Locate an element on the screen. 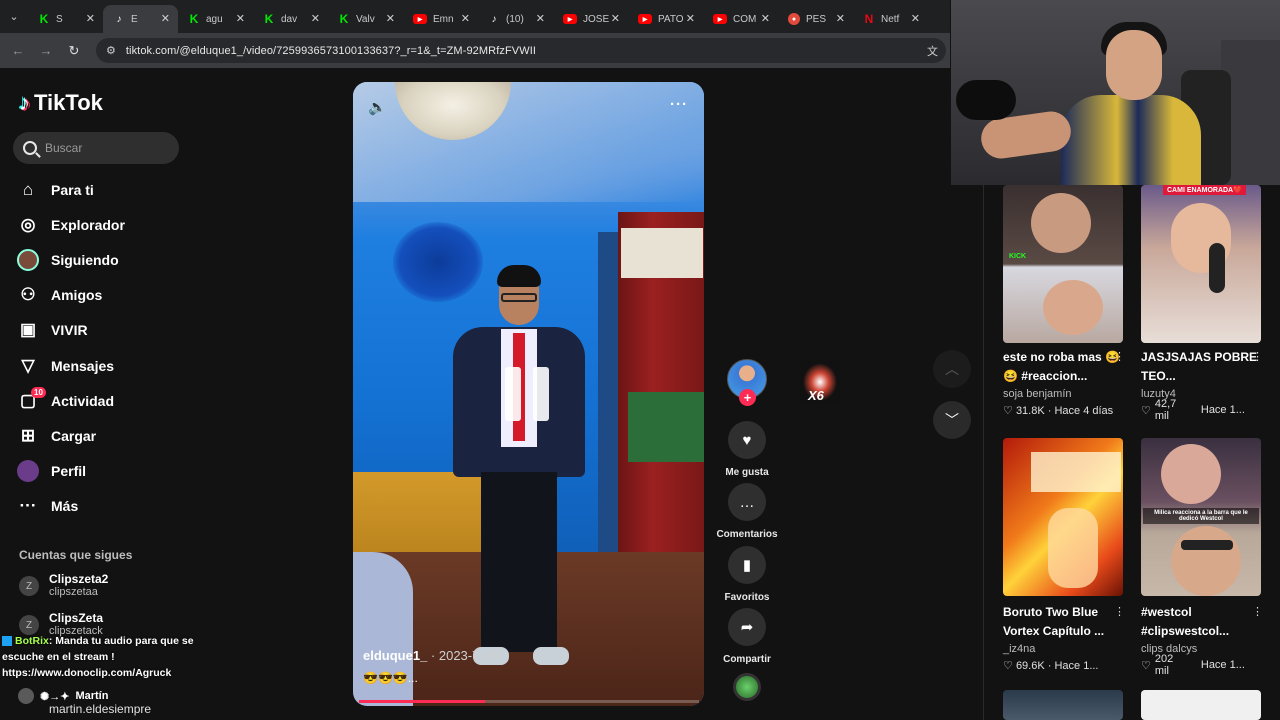  tiktok-logo: ♪ TikTok is located at coordinates (61, 103).